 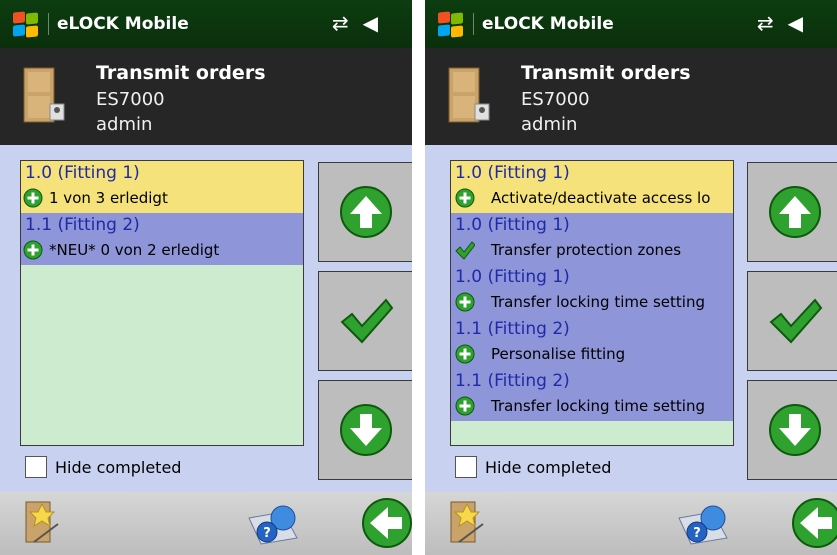 What do you see at coordinates (601, 198) in the screenshot?
I see `item-text: Activate/deactivate access lo` at bounding box center [601, 198].